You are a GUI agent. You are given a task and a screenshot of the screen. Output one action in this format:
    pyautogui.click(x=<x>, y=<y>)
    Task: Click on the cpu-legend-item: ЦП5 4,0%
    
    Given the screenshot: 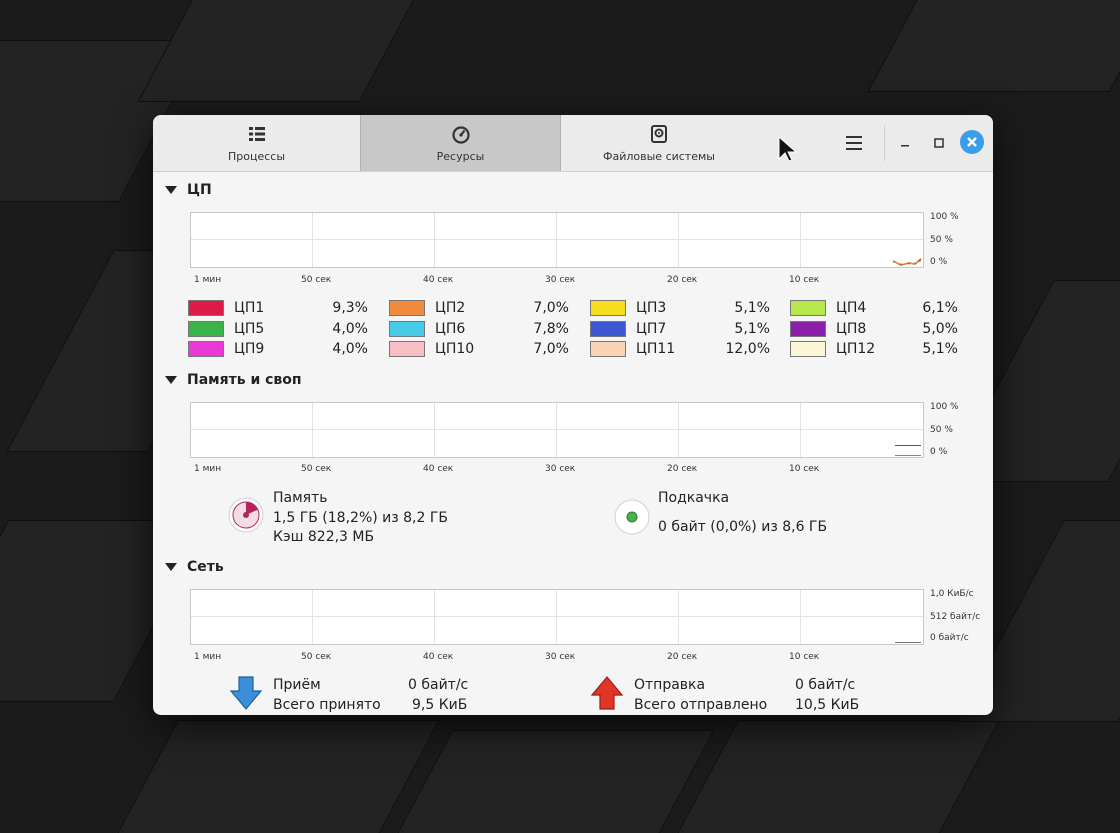 What is the action you would take?
    pyautogui.click(x=278, y=330)
    